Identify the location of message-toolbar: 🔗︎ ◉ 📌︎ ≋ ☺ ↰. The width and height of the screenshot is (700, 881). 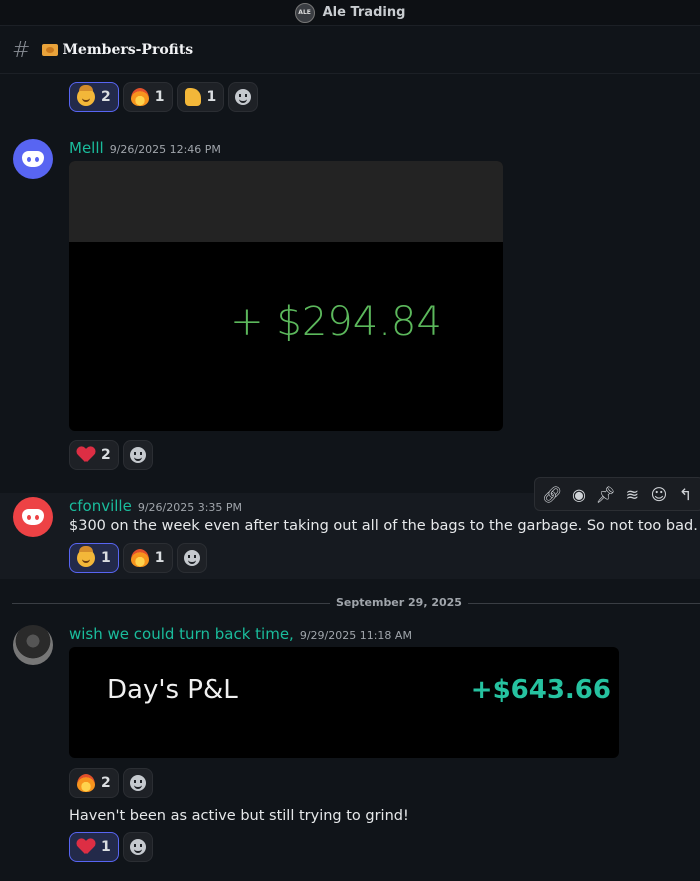
(617, 494).